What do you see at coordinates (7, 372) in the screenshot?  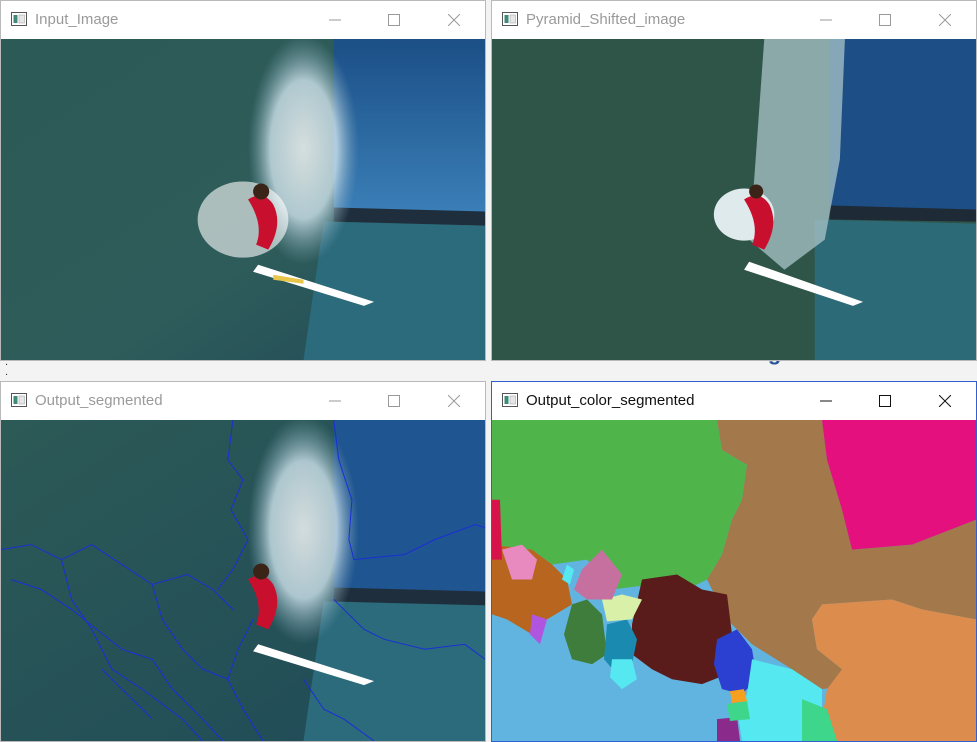 I see `background-edge-mark: .` at bounding box center [7, 372].